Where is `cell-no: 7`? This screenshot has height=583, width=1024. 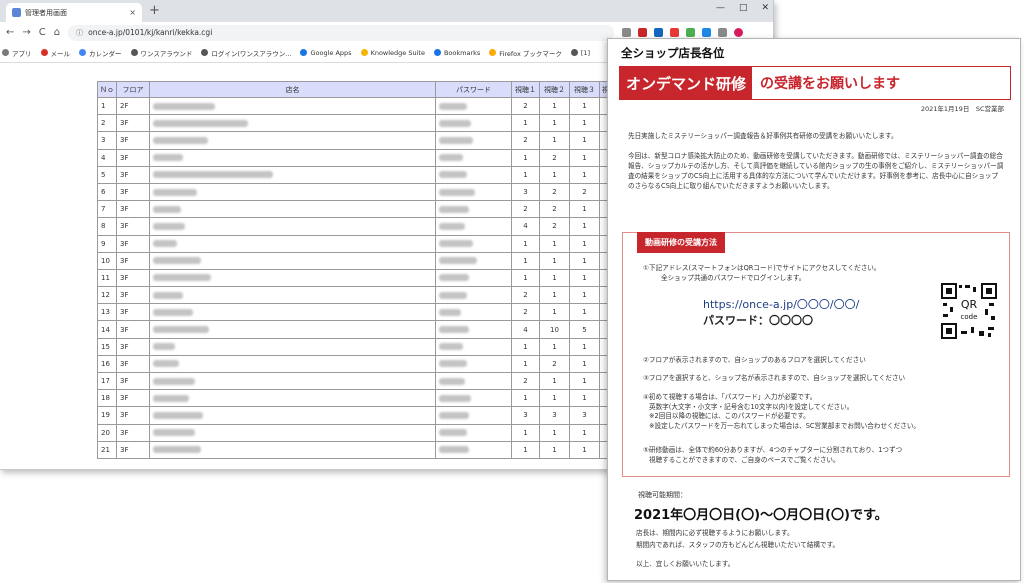
cell-no: 7 is located at coordinates (107, 209).